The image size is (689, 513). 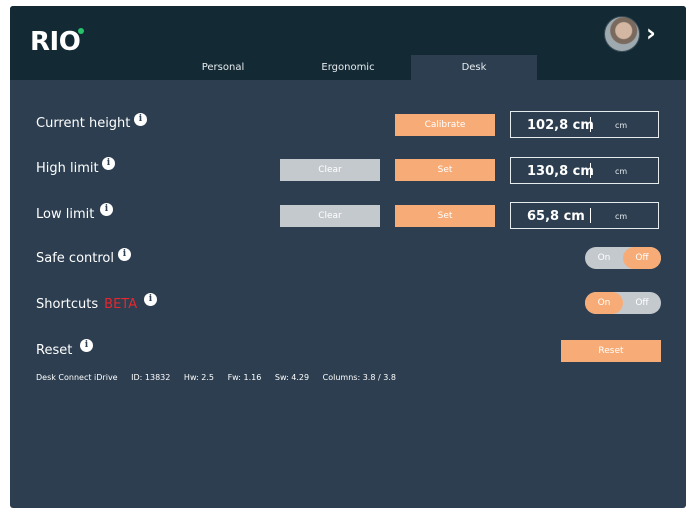 What do you see at coordinates (445, 125) in the screenshot?
I see `calibrate-button: Calibrate` at bounding box center [445, 125].